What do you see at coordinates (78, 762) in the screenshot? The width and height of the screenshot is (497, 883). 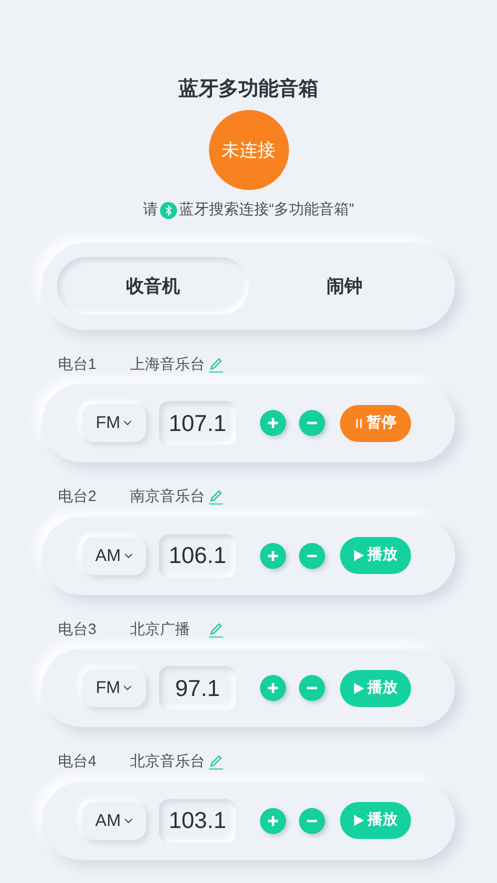 I see `station-label: 电台4` at bounding box center [78, 762].